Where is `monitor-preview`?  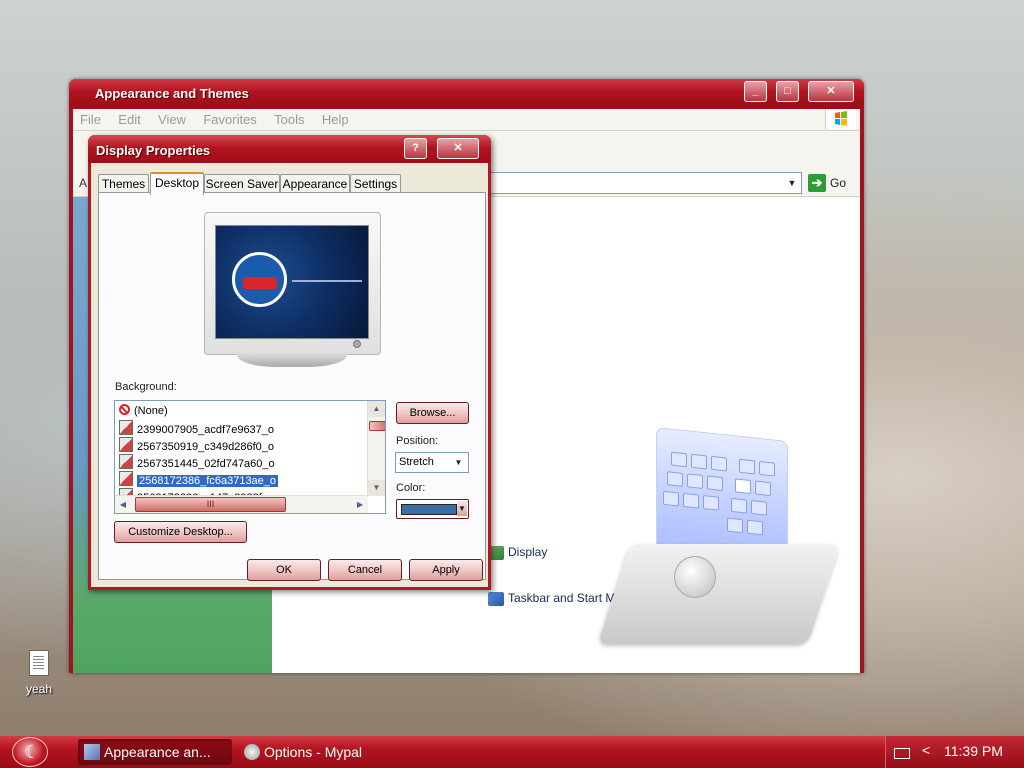
monitor-preview is located at coordinates (292, 289).